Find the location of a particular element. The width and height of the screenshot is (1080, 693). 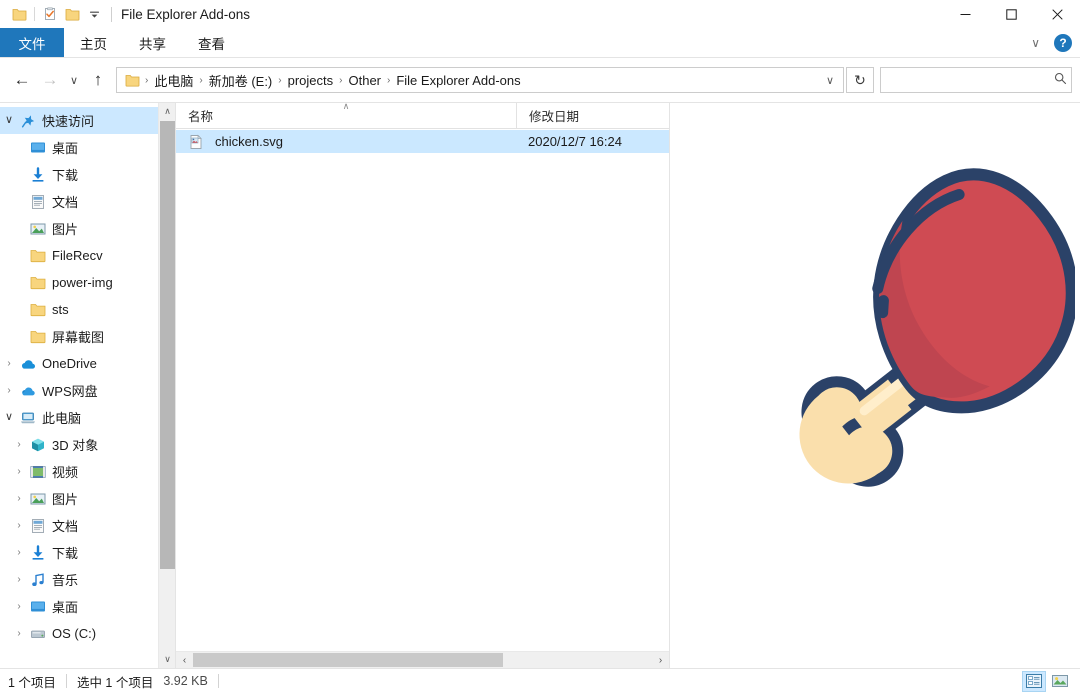

help-icon: ? is located at coordinates (1063, 42).